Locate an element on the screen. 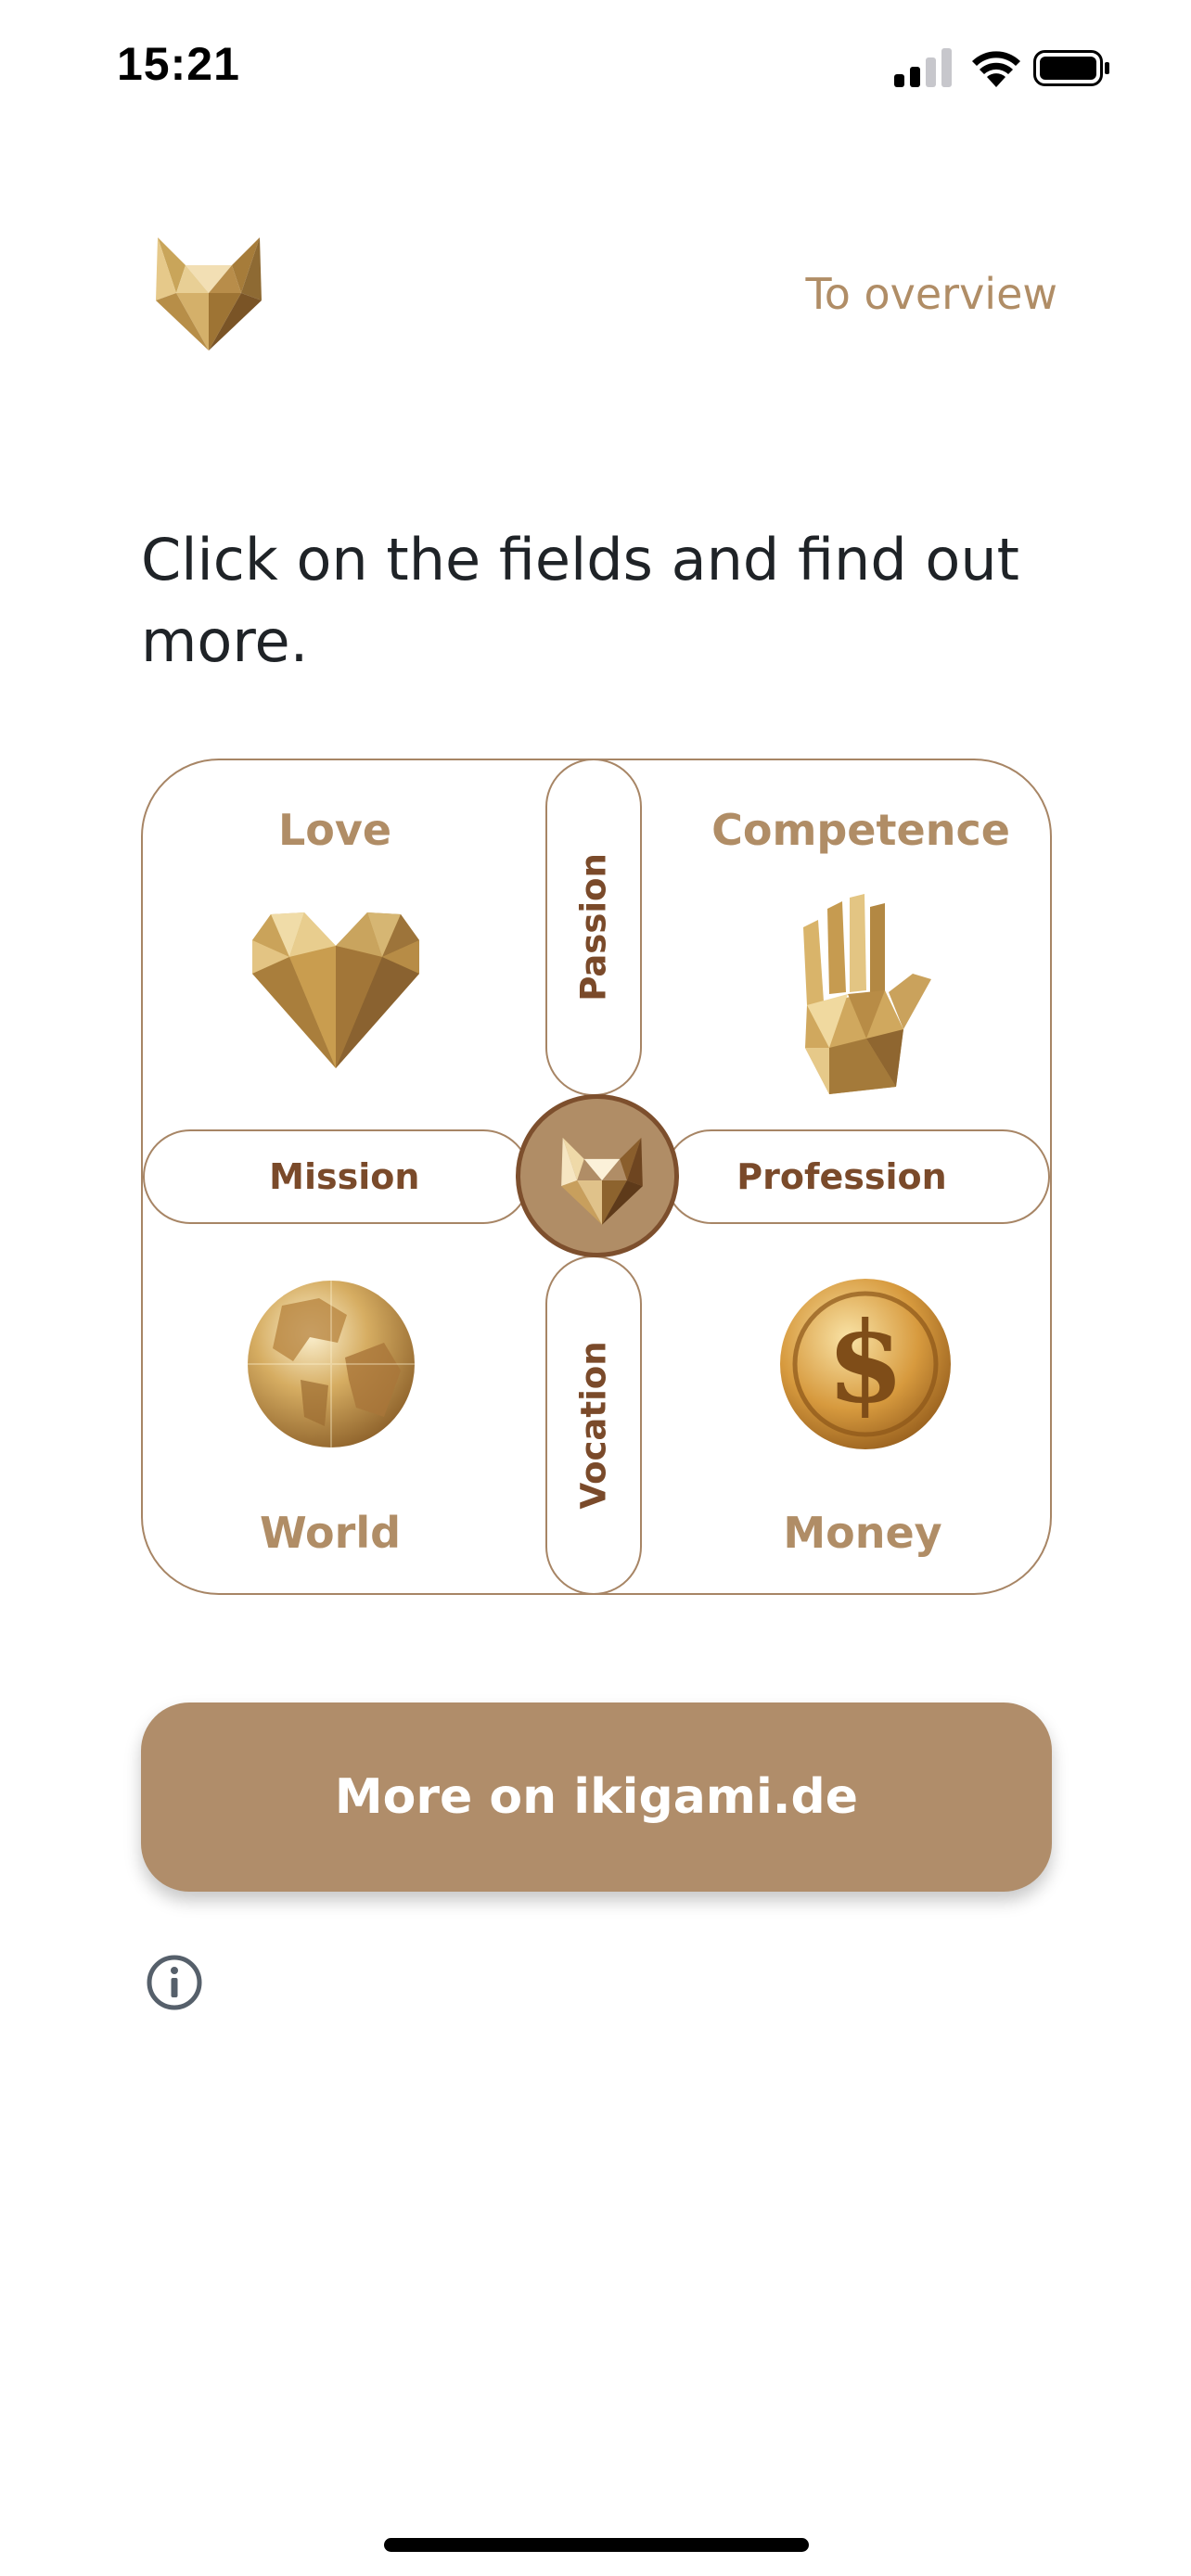  intersection-mission: Mission is located at coordinates (337, 1176).